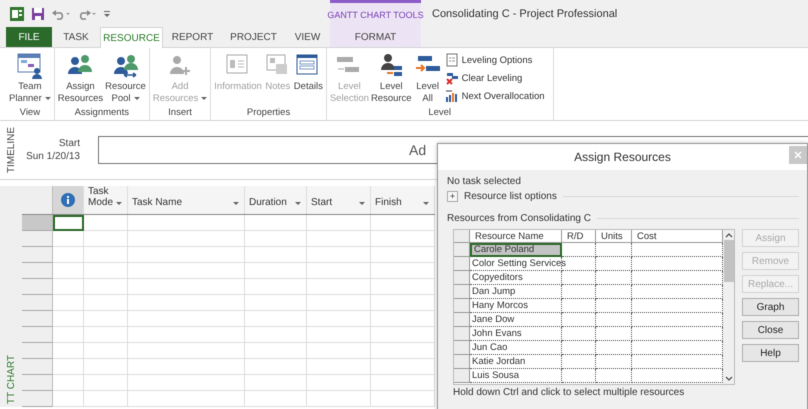 This screenshot has height=409, width=808. Describe the element at coordinates (180, 113) in the screenshot. I see `group-label: Insert` at that location.